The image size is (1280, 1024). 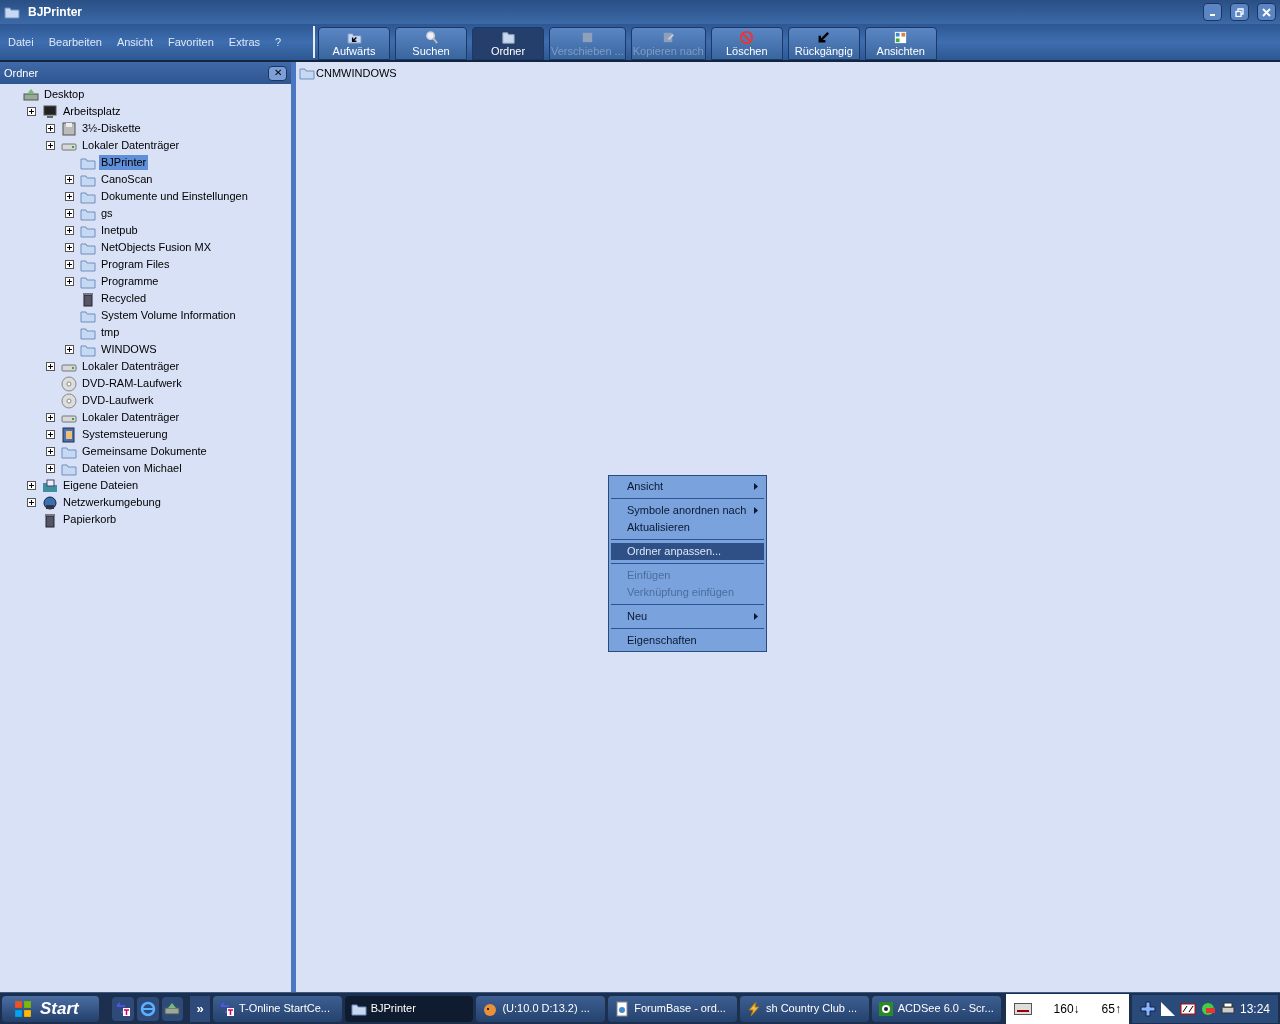 I want to click on tree-item: NetObjects Fusion MX, so click(x=156, y=247).